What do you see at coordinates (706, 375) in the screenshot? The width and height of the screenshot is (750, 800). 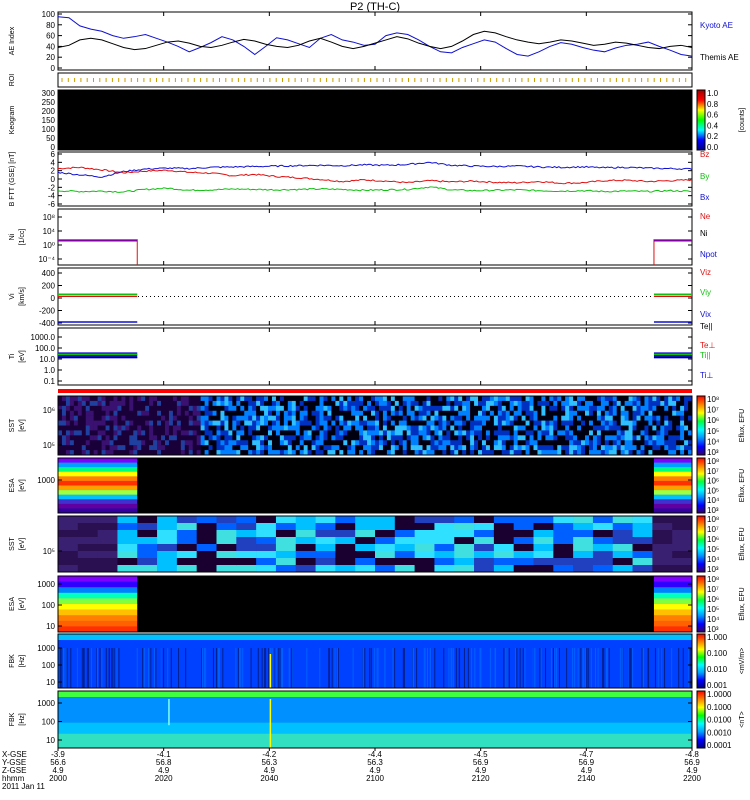 I see `legend-entry: Ti⊥` at bounding box center [706, 375].